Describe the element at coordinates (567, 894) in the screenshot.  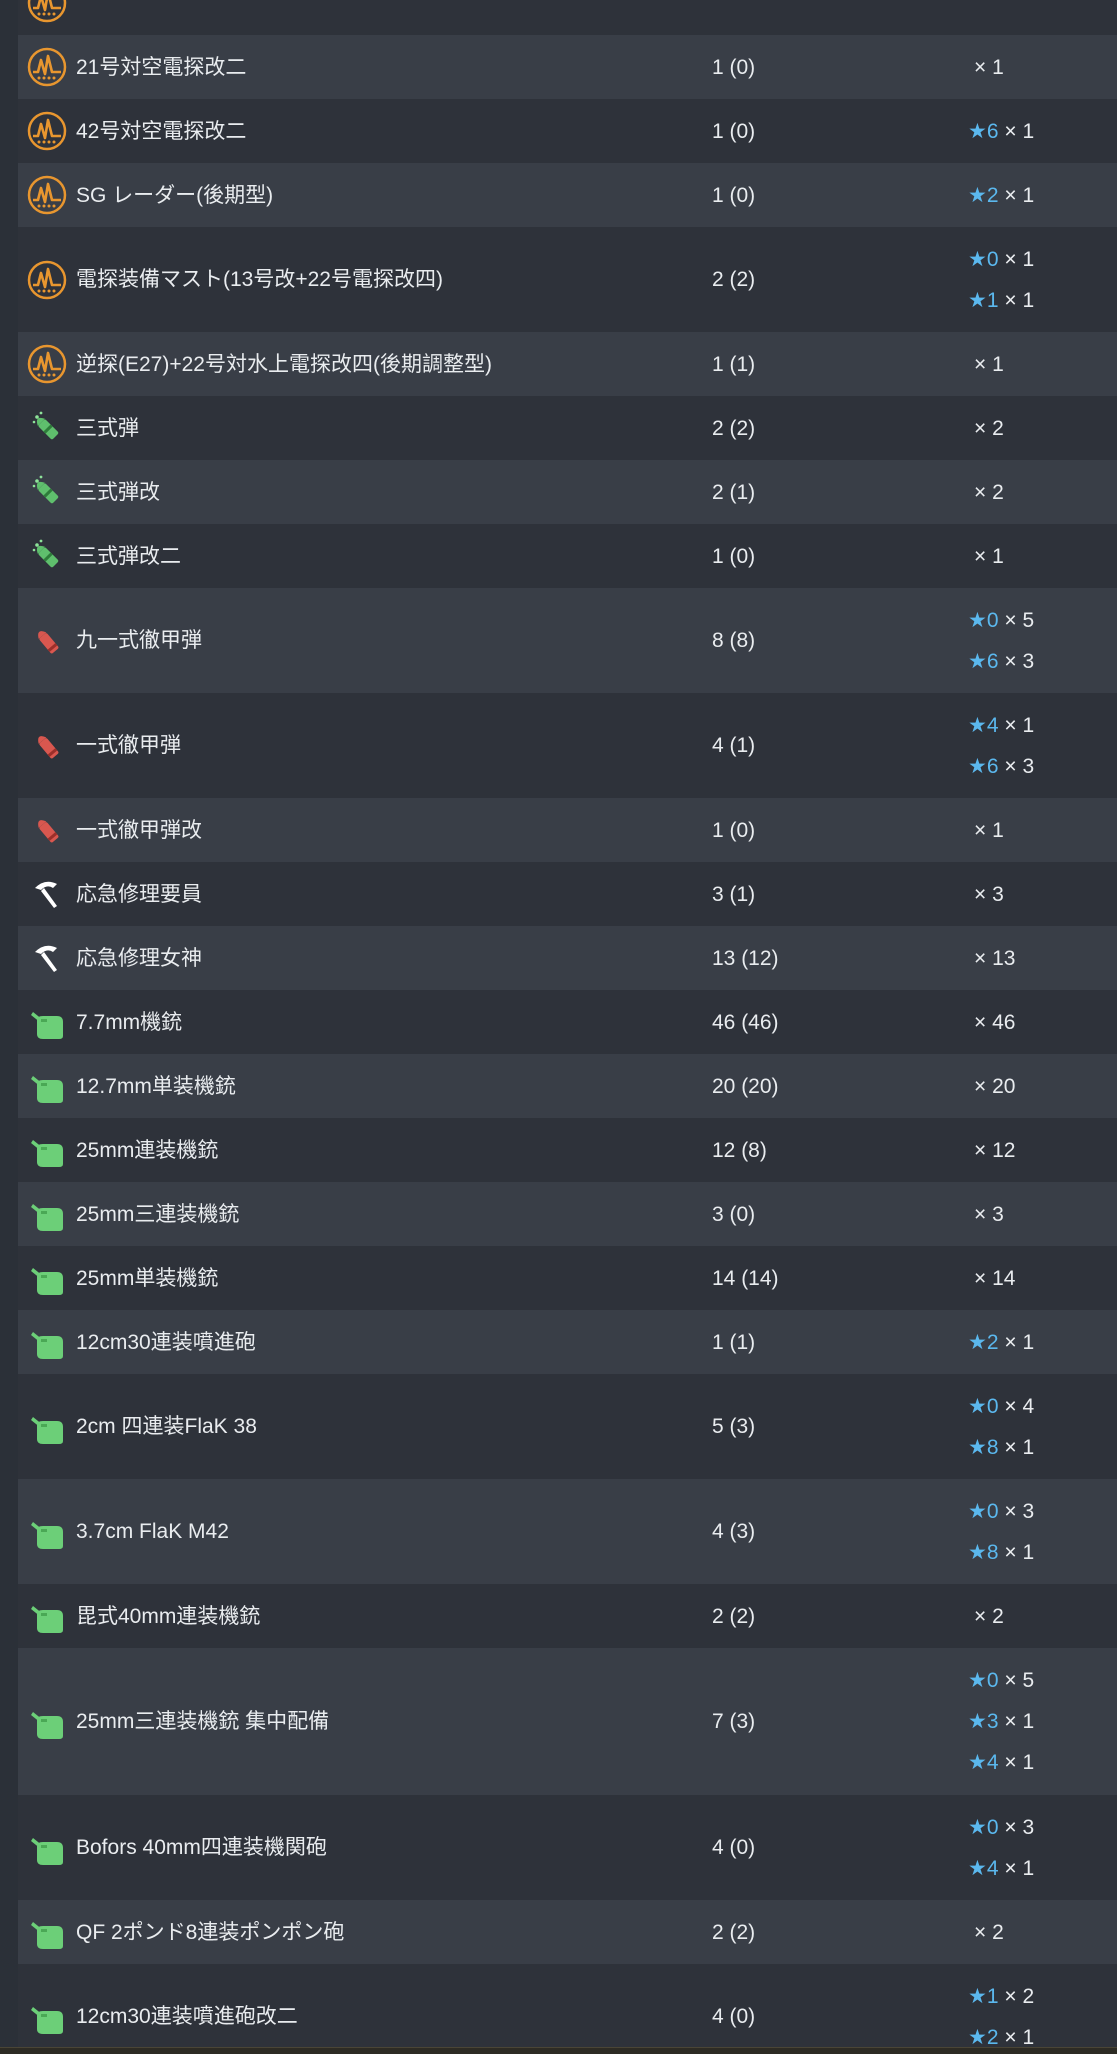
I see `table-row: 応急修理要員 3 (1) × 3` at that location.